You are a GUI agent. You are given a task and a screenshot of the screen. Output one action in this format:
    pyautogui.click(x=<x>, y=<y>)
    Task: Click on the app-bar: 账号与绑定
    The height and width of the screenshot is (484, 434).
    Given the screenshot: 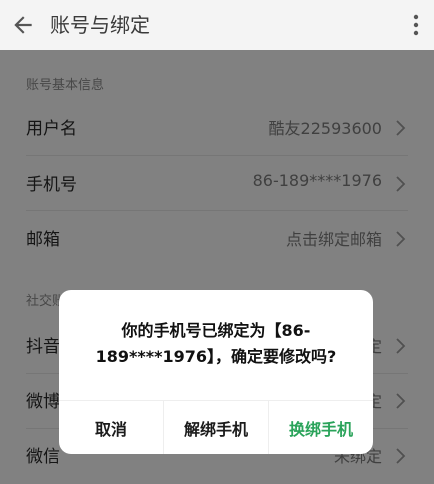 What is the action you would take?
    pyautogui.click(x=217, y=25)
    